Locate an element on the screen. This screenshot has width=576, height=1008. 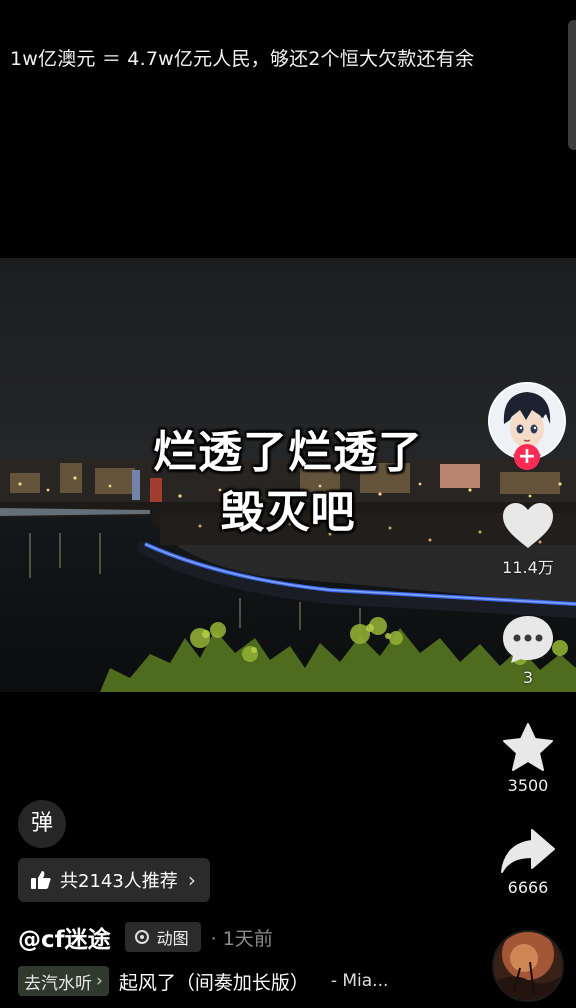
like-button: 11.4万 is located at coordinates (528, 540).